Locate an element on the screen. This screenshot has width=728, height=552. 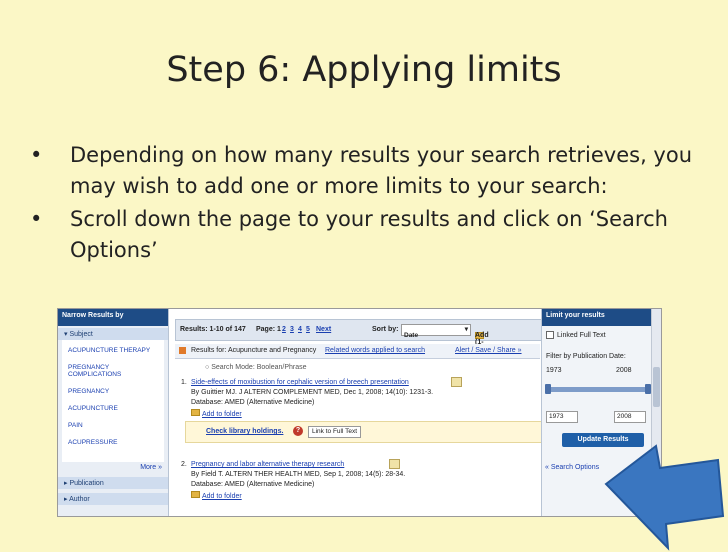
results-for-text: Results for: Acupuncture and Pregnancy is located at coordinates (254, 350).